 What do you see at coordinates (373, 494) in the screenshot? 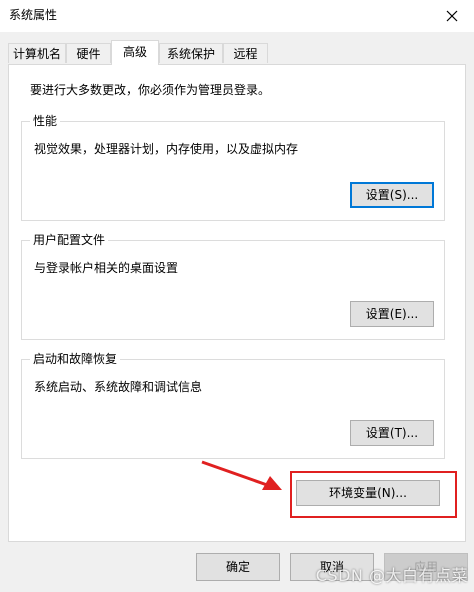
I see `annotation-highlight-box` at bounding box center [373, 494].